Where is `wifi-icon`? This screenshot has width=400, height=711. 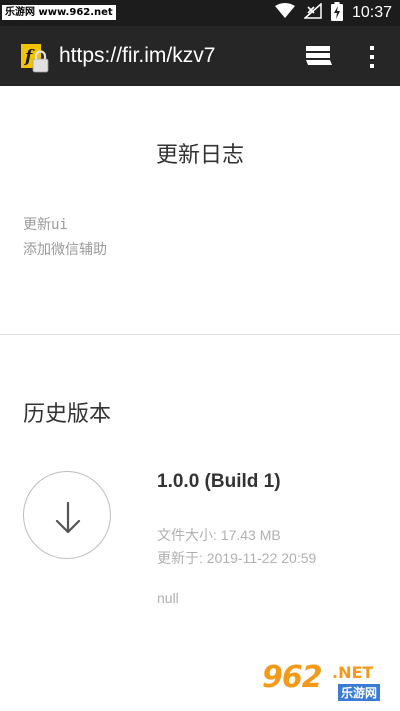
wifi-icon is located at coordinates (284, 13).